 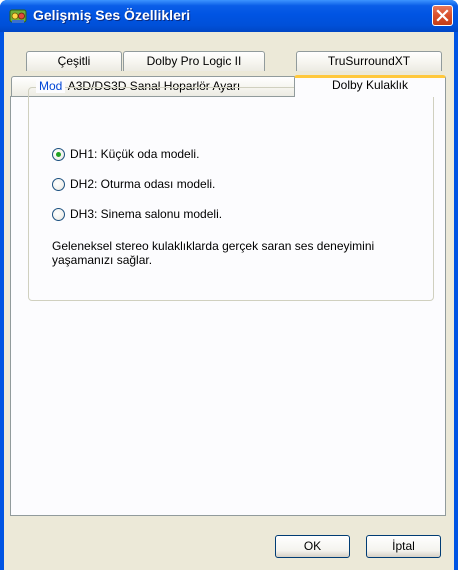 What do you see at coordinates (143, 184) in the screenshot?
I see `radio-label: DH2: Oturma odası modeli.` at bounding box center [143, 184].